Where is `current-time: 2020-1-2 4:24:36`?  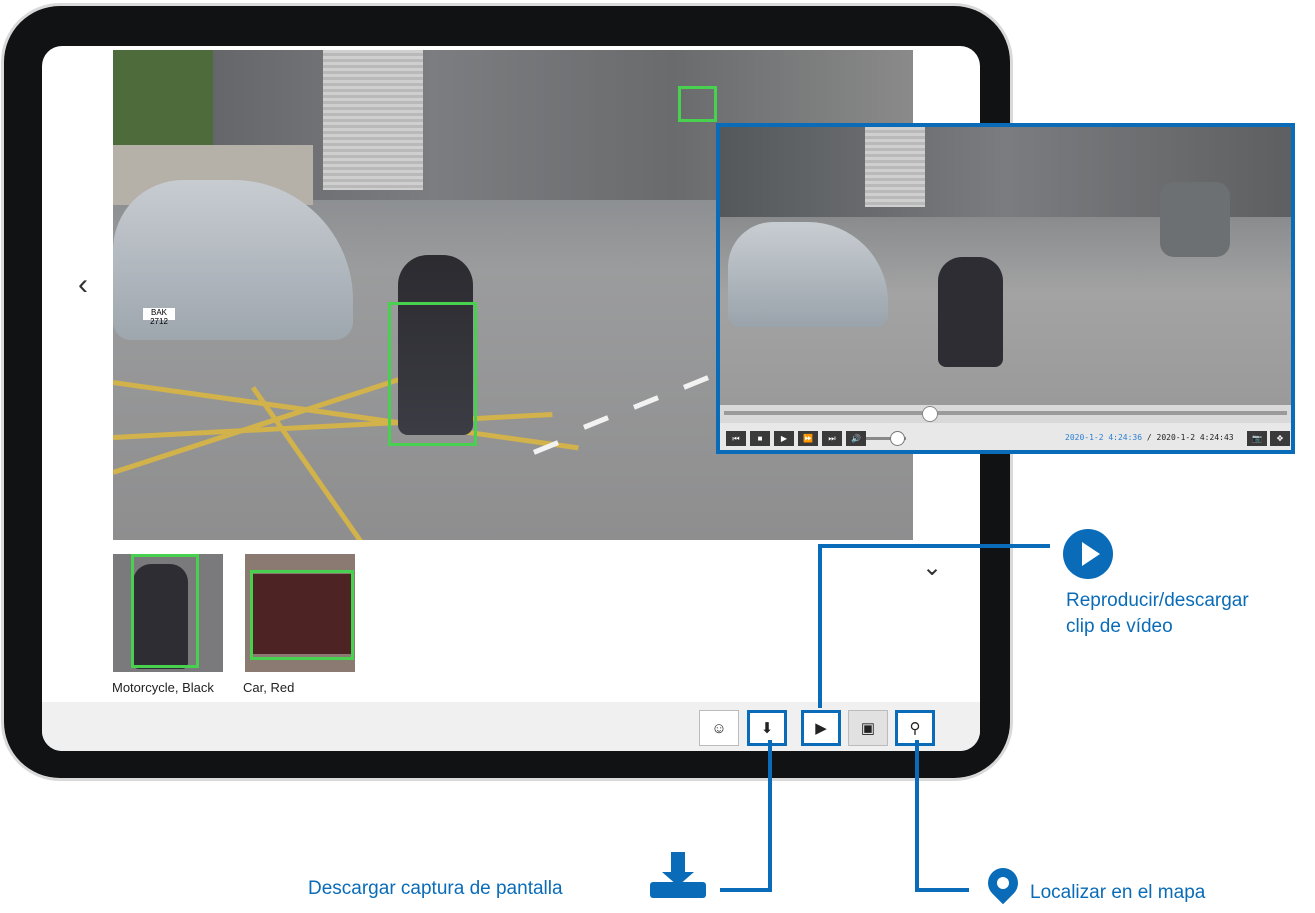
current-time: 2020-1-2 4:24:36 is located at coordinates (1104, 437).